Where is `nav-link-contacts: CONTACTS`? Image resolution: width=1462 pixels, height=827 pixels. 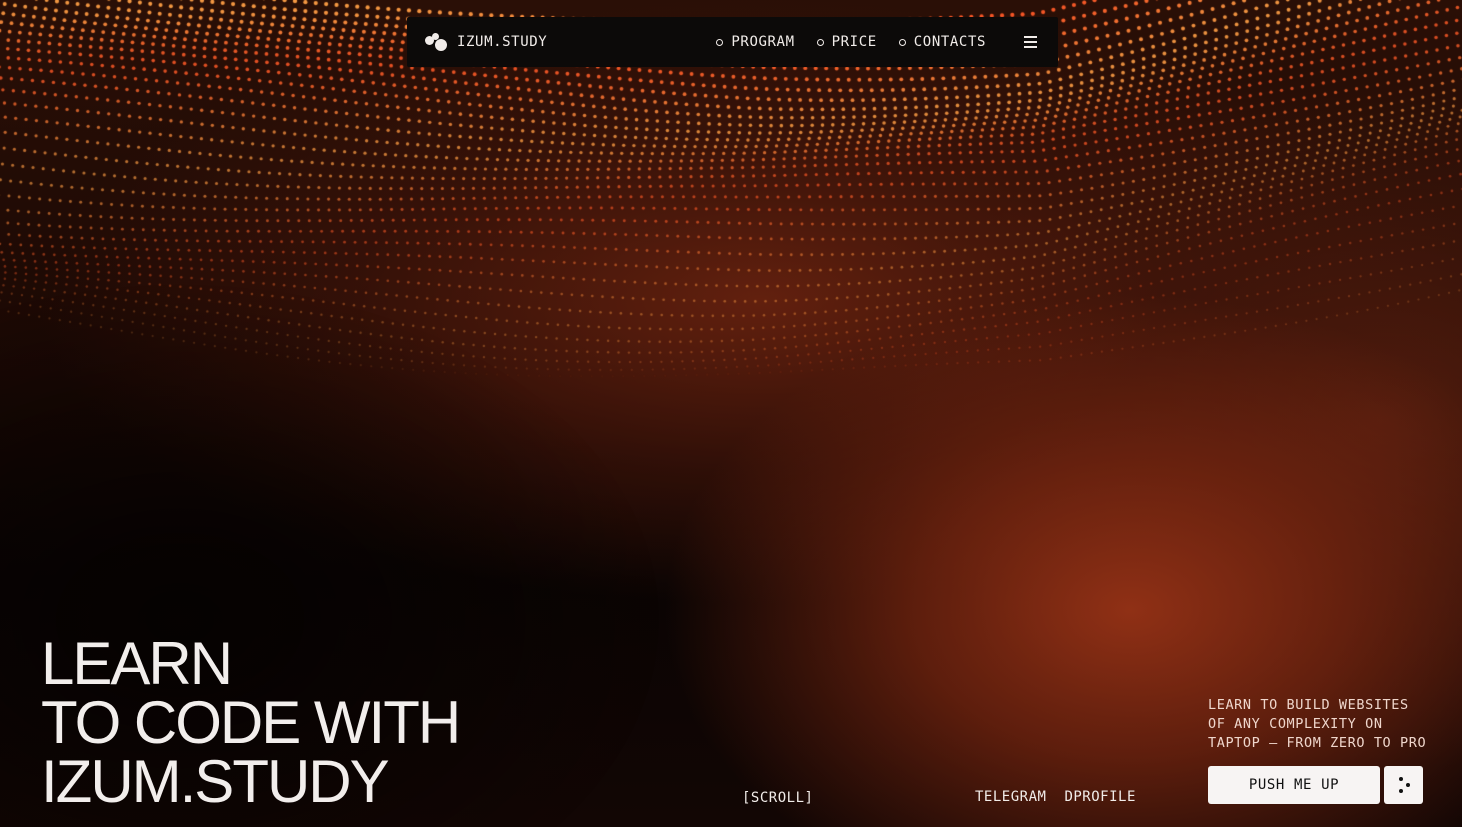
nav-link-contacts: CONTACTS is located at coordinates (942, 42).